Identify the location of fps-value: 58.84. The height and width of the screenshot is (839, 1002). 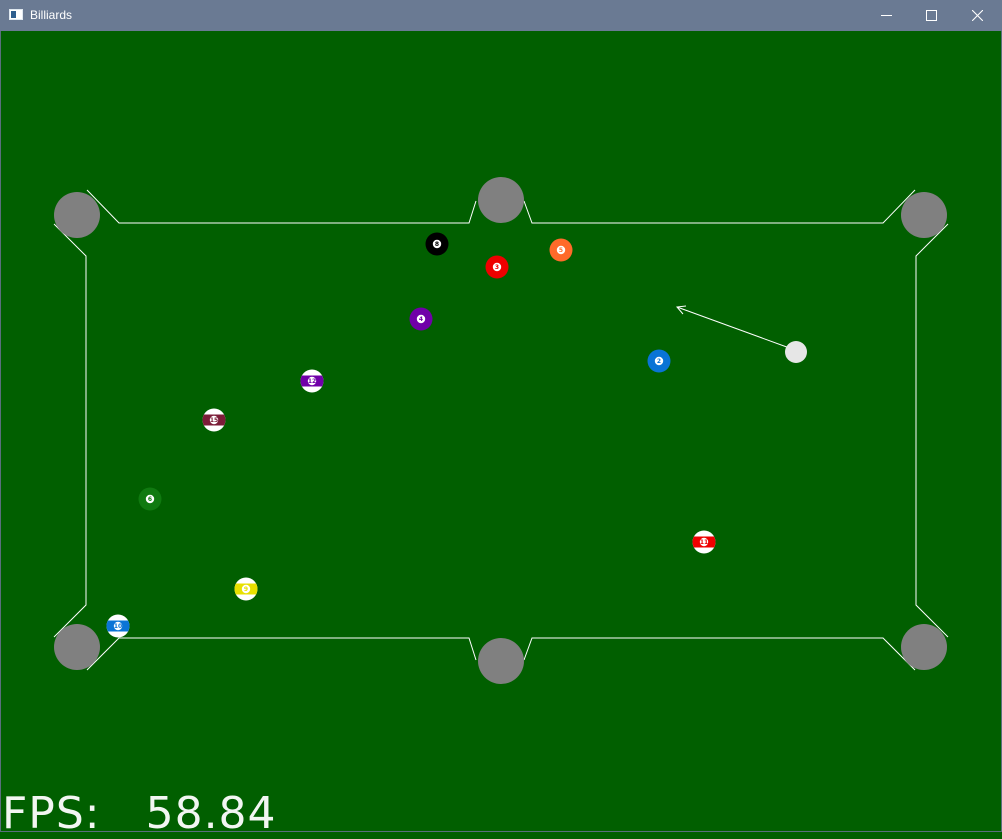
(211, 813).